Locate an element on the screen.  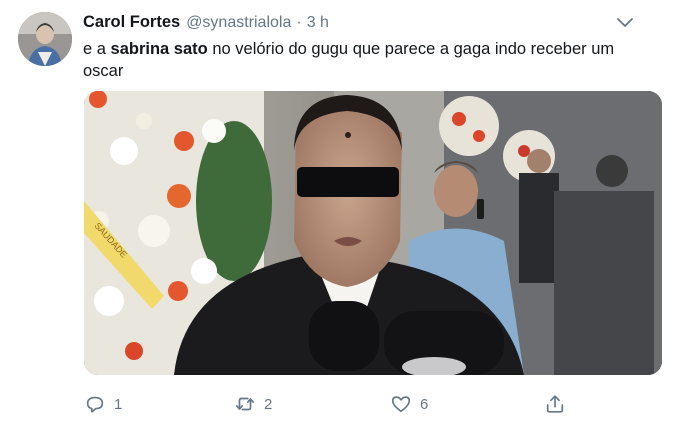
avatar-photo-icon is located at coordinates (45, 39).